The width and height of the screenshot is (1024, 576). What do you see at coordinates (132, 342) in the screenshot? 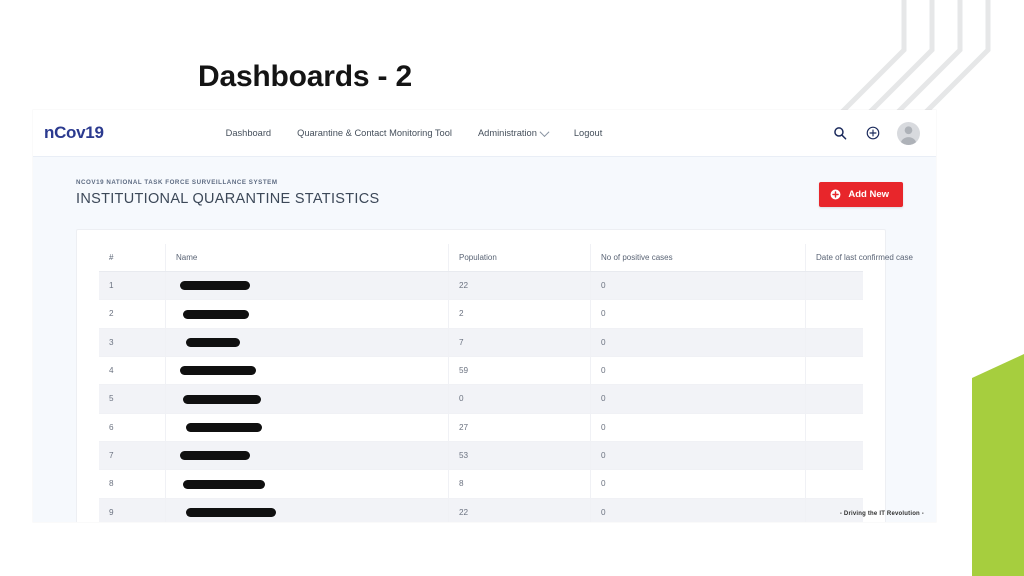
I see `cell-index: 3` at bounding box center [132, 342].